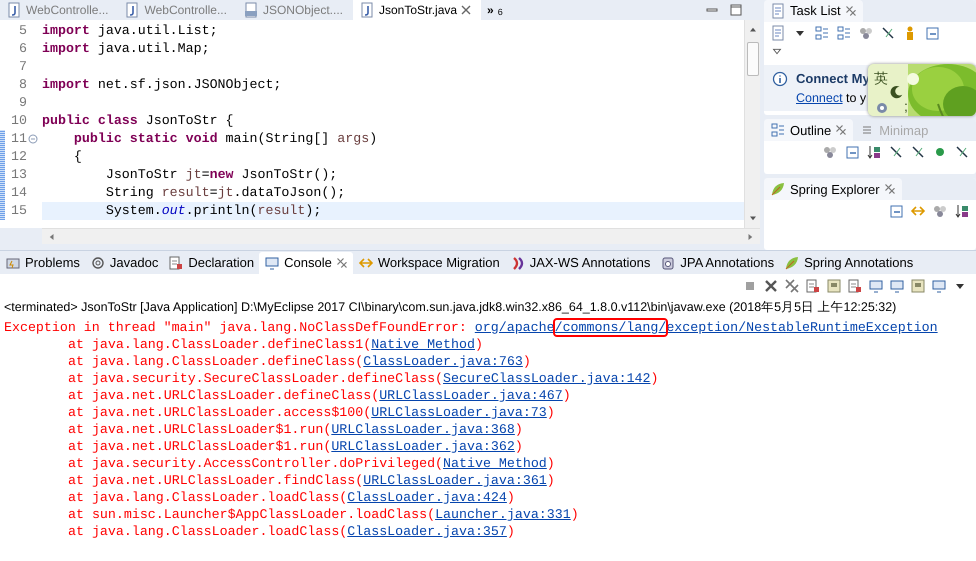 The image size is (976, 561). I want to click on declaration-icon, so click(176, 262).